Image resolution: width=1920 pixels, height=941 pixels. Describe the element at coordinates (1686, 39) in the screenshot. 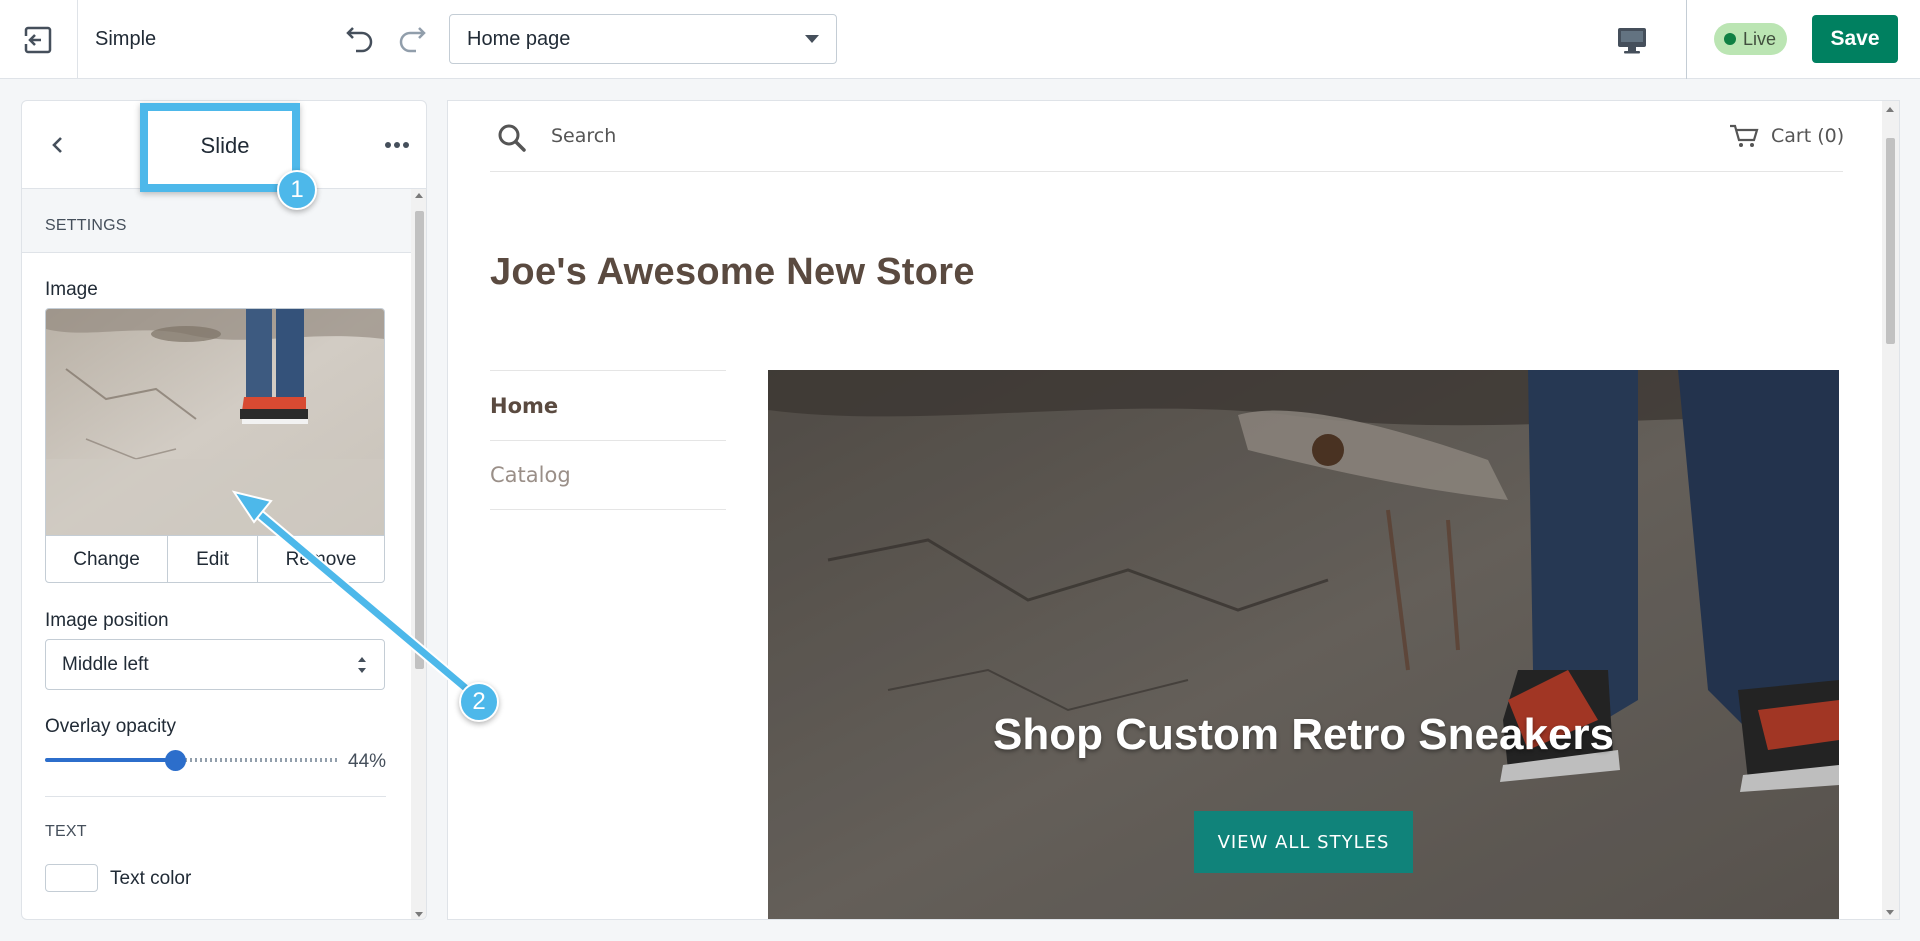

I see `topbar-divider` at that location.